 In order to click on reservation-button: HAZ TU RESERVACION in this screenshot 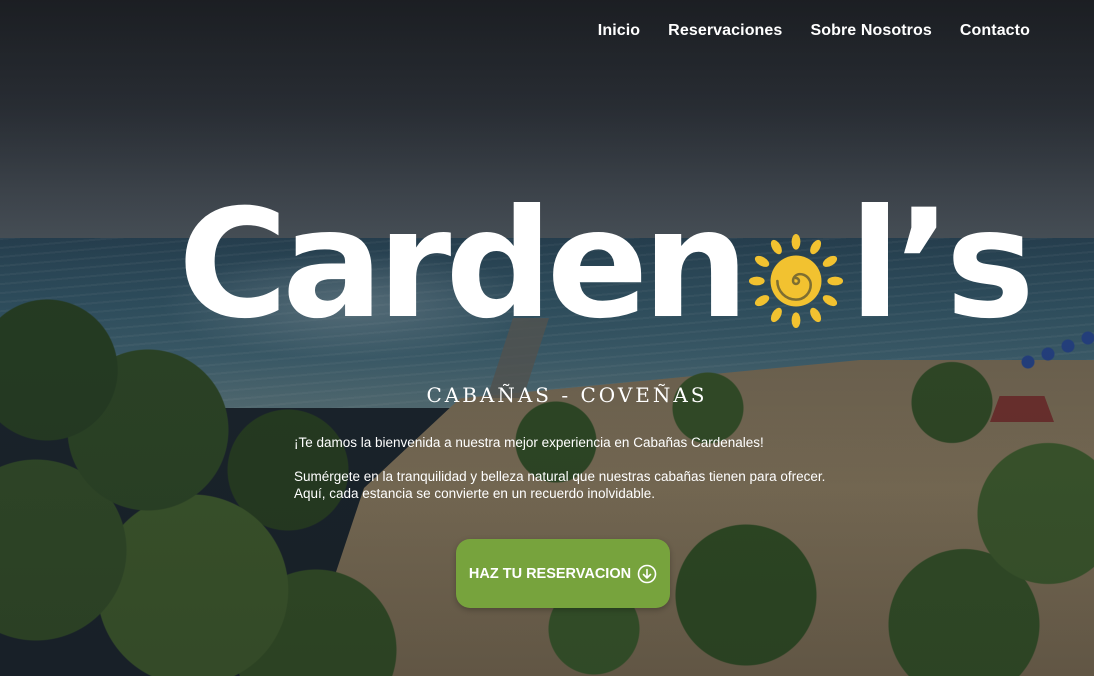, I will do `click(563, 573)`.